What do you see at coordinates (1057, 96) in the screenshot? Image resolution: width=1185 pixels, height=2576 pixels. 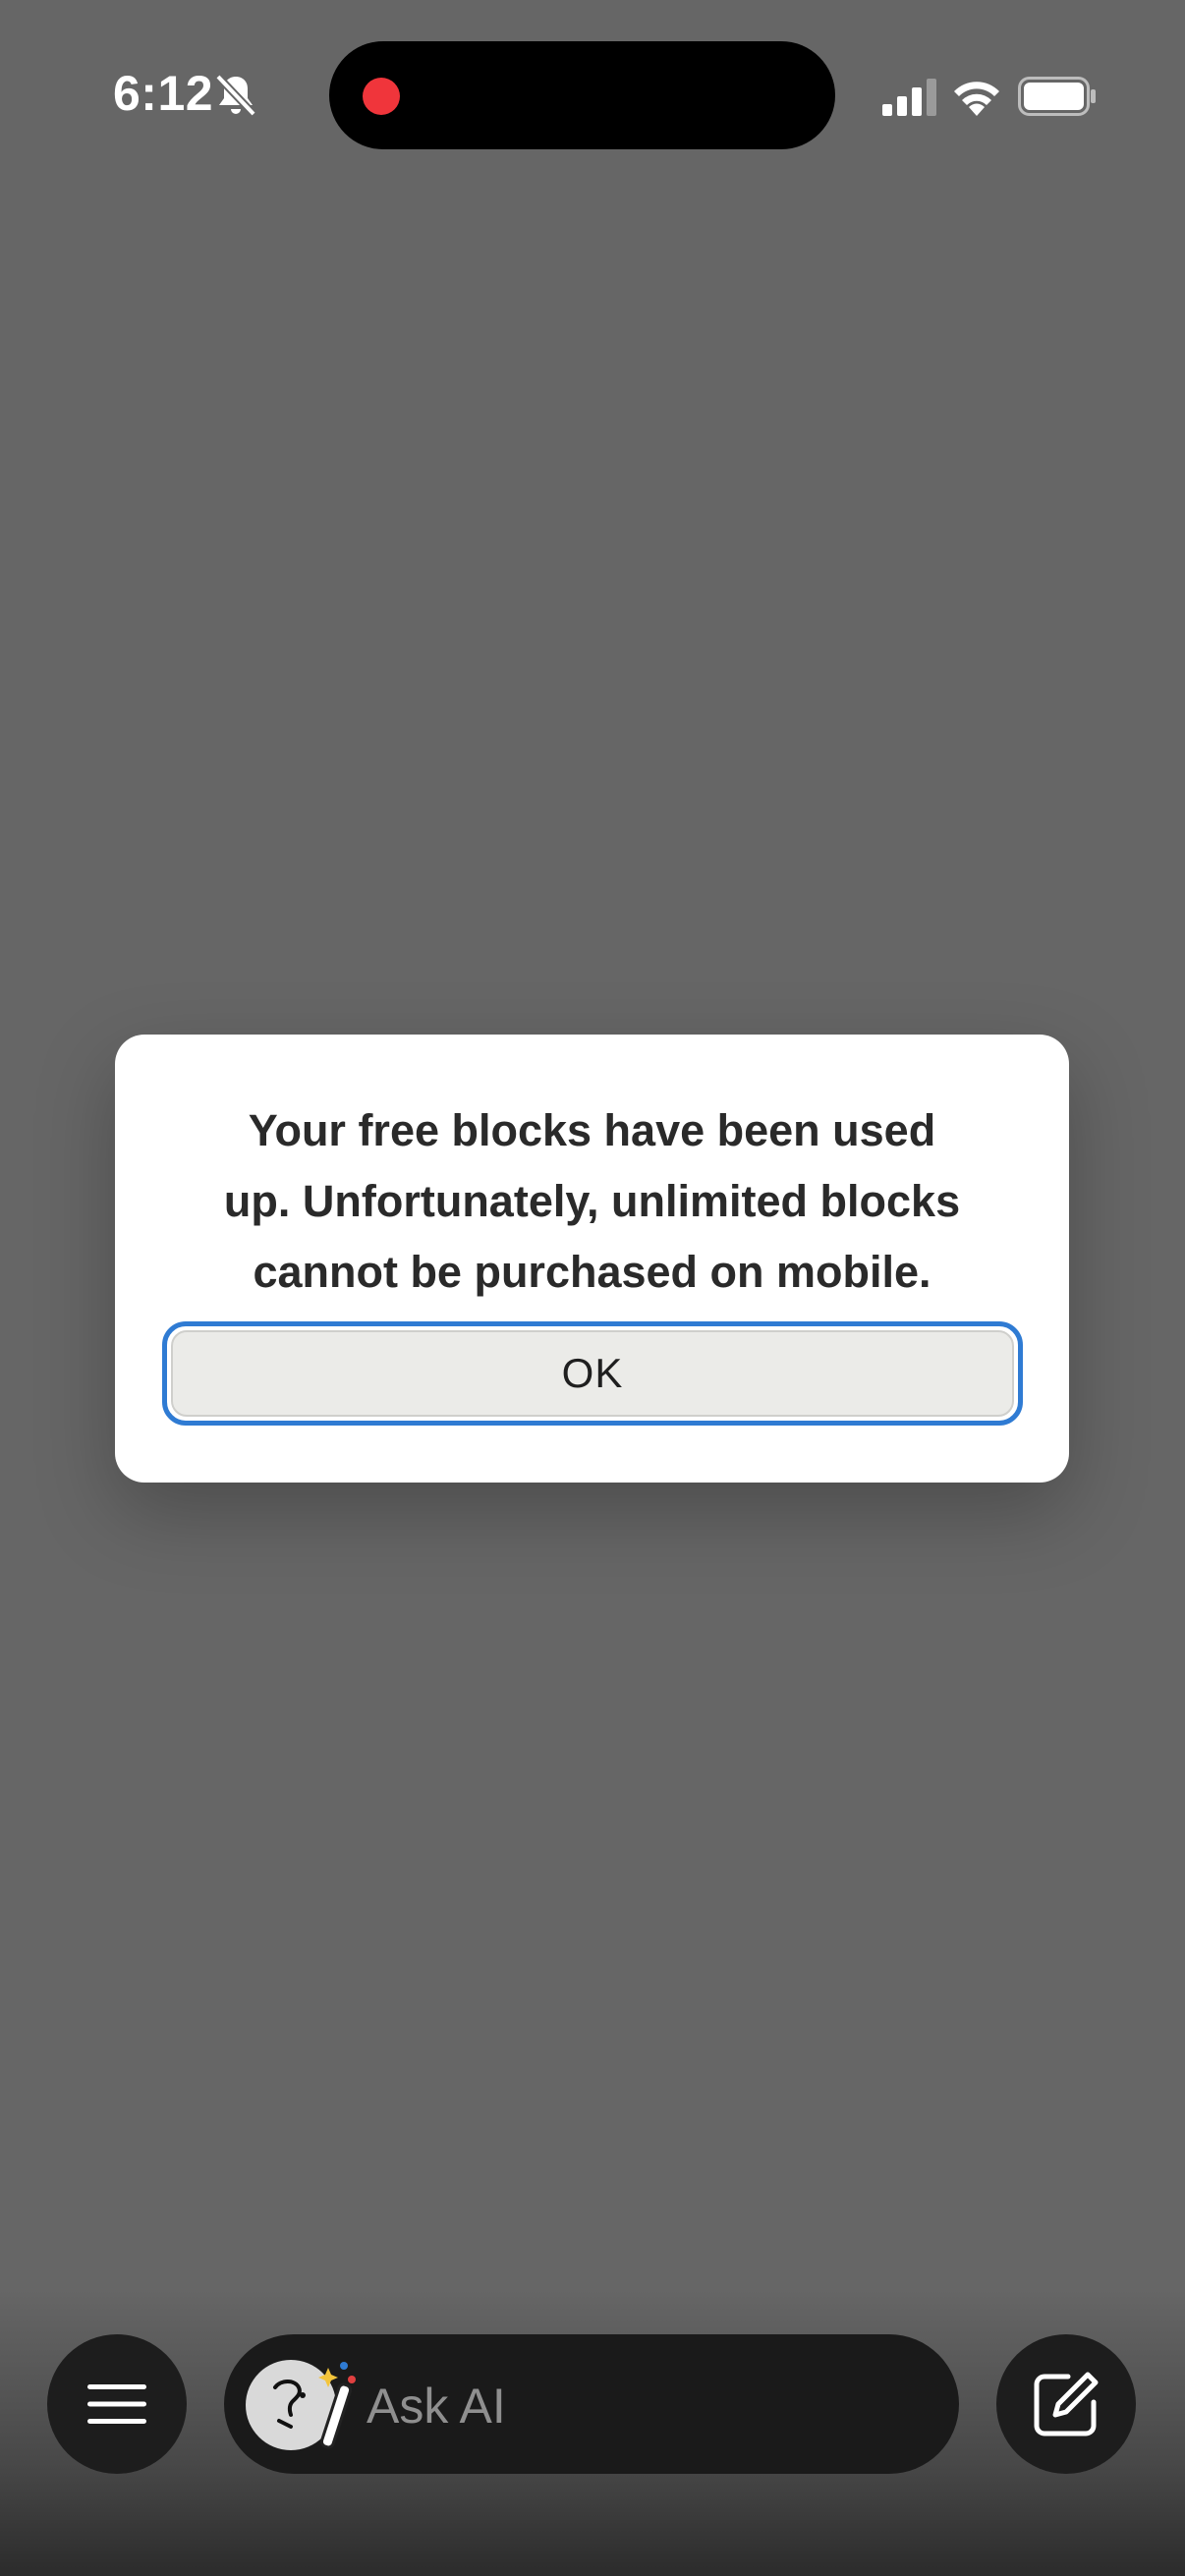 I see `battery-icon` at bounding box center [1057, 96].